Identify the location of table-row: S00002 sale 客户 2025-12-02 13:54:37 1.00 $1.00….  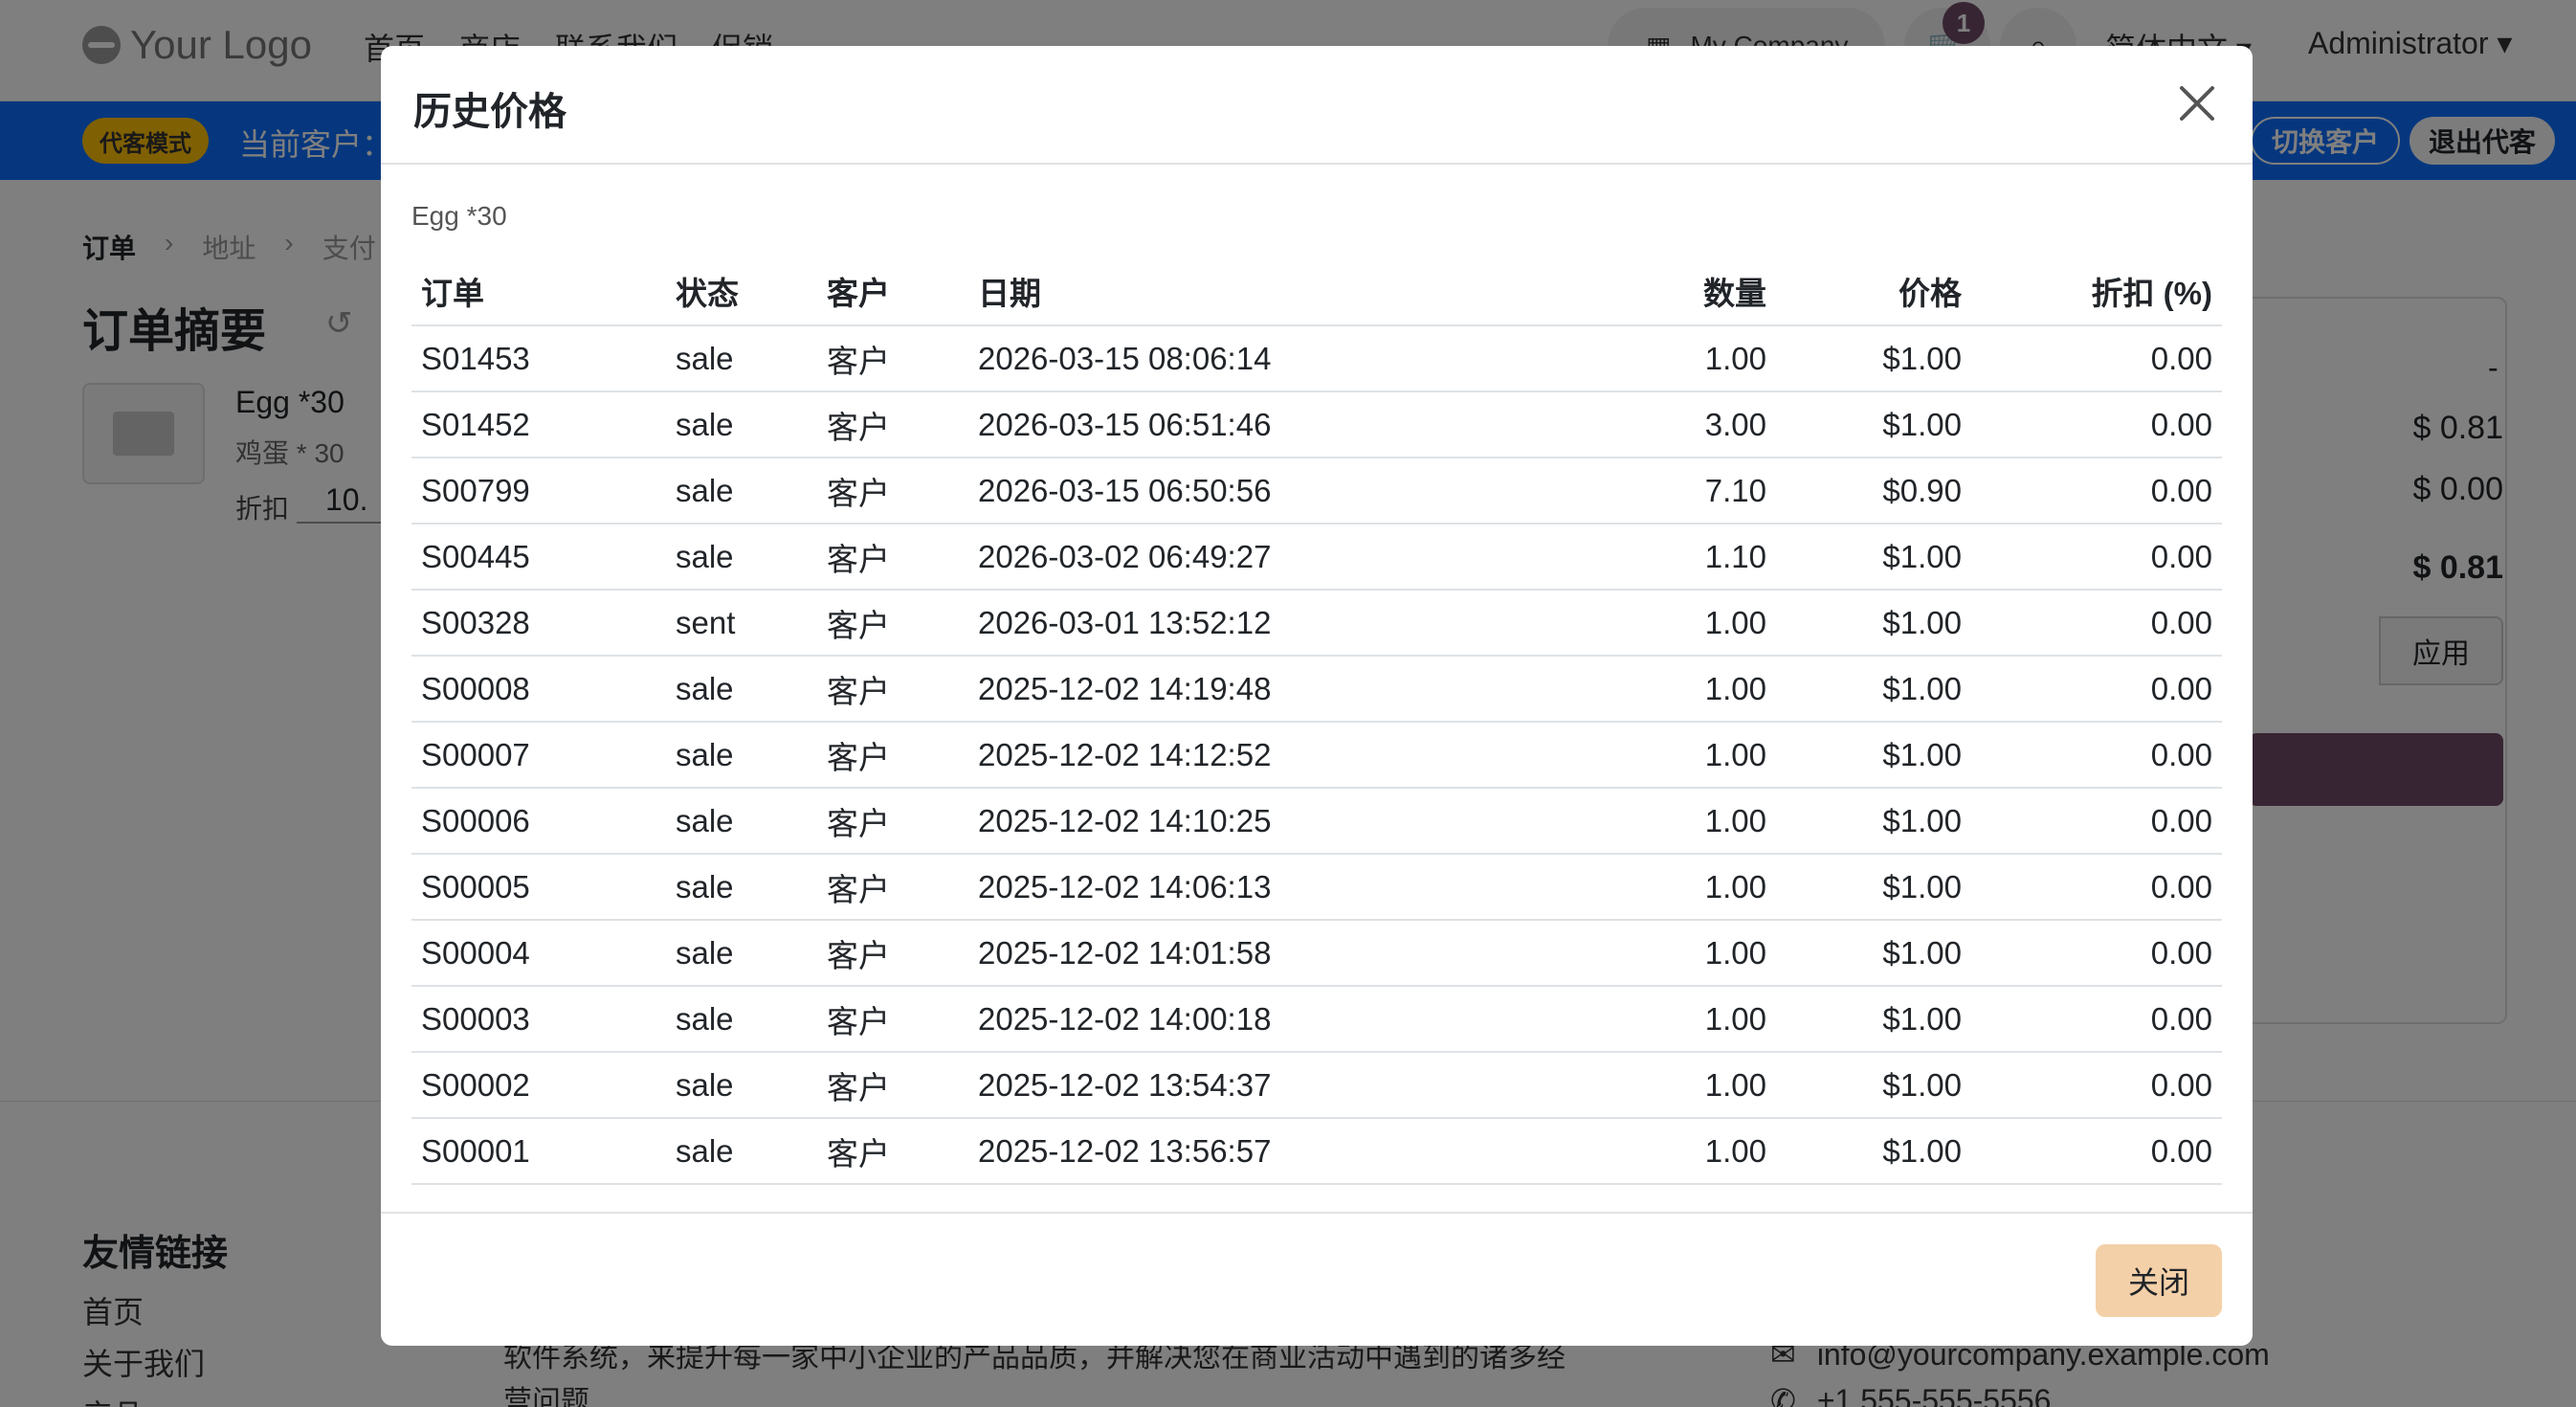
(1316, 1085).